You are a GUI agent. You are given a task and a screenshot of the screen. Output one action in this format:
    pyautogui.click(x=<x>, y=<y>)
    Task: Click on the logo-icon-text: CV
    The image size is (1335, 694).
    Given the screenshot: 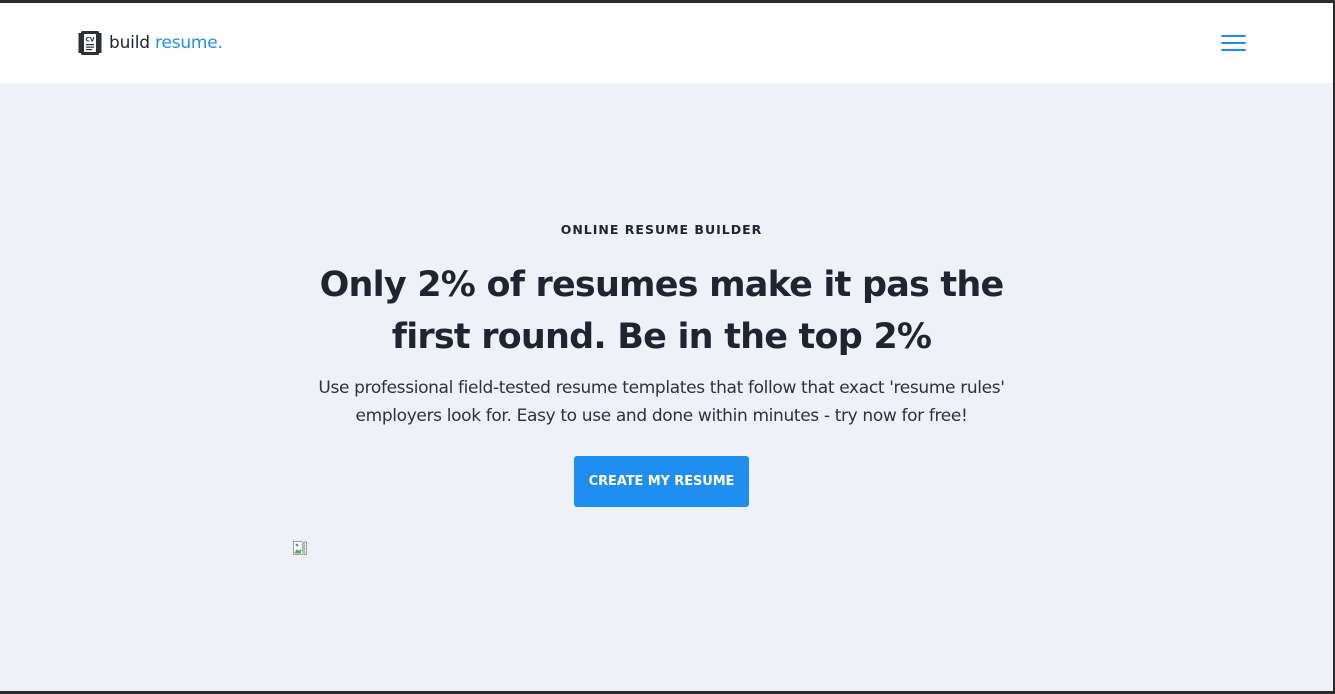 What is the action you would take?
    pyautogui.click(x=89, y=40)
    